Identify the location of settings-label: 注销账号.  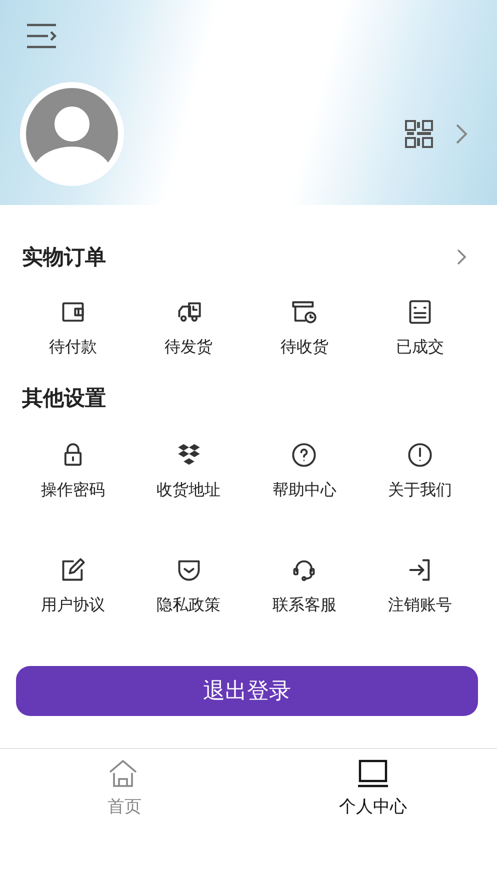
(420, 605).